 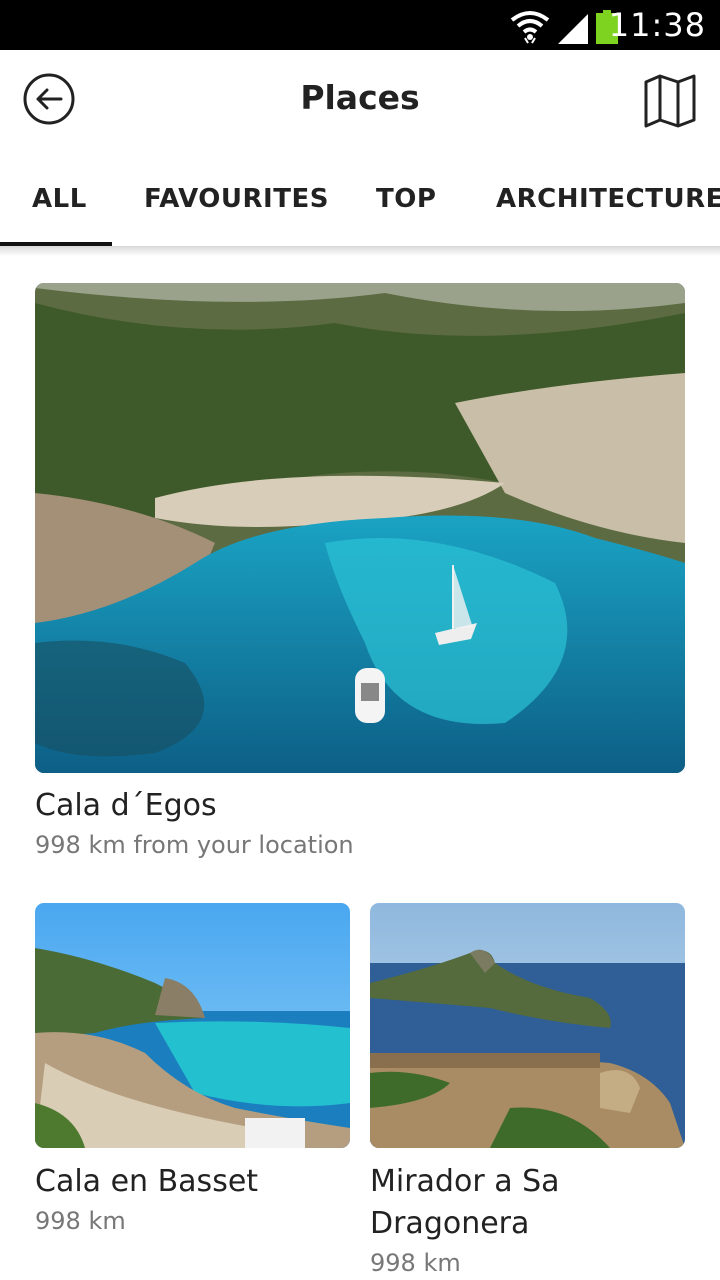 I want to click on place-name: Mirador a Sa Dragonera, so click(x=465, y=1202).